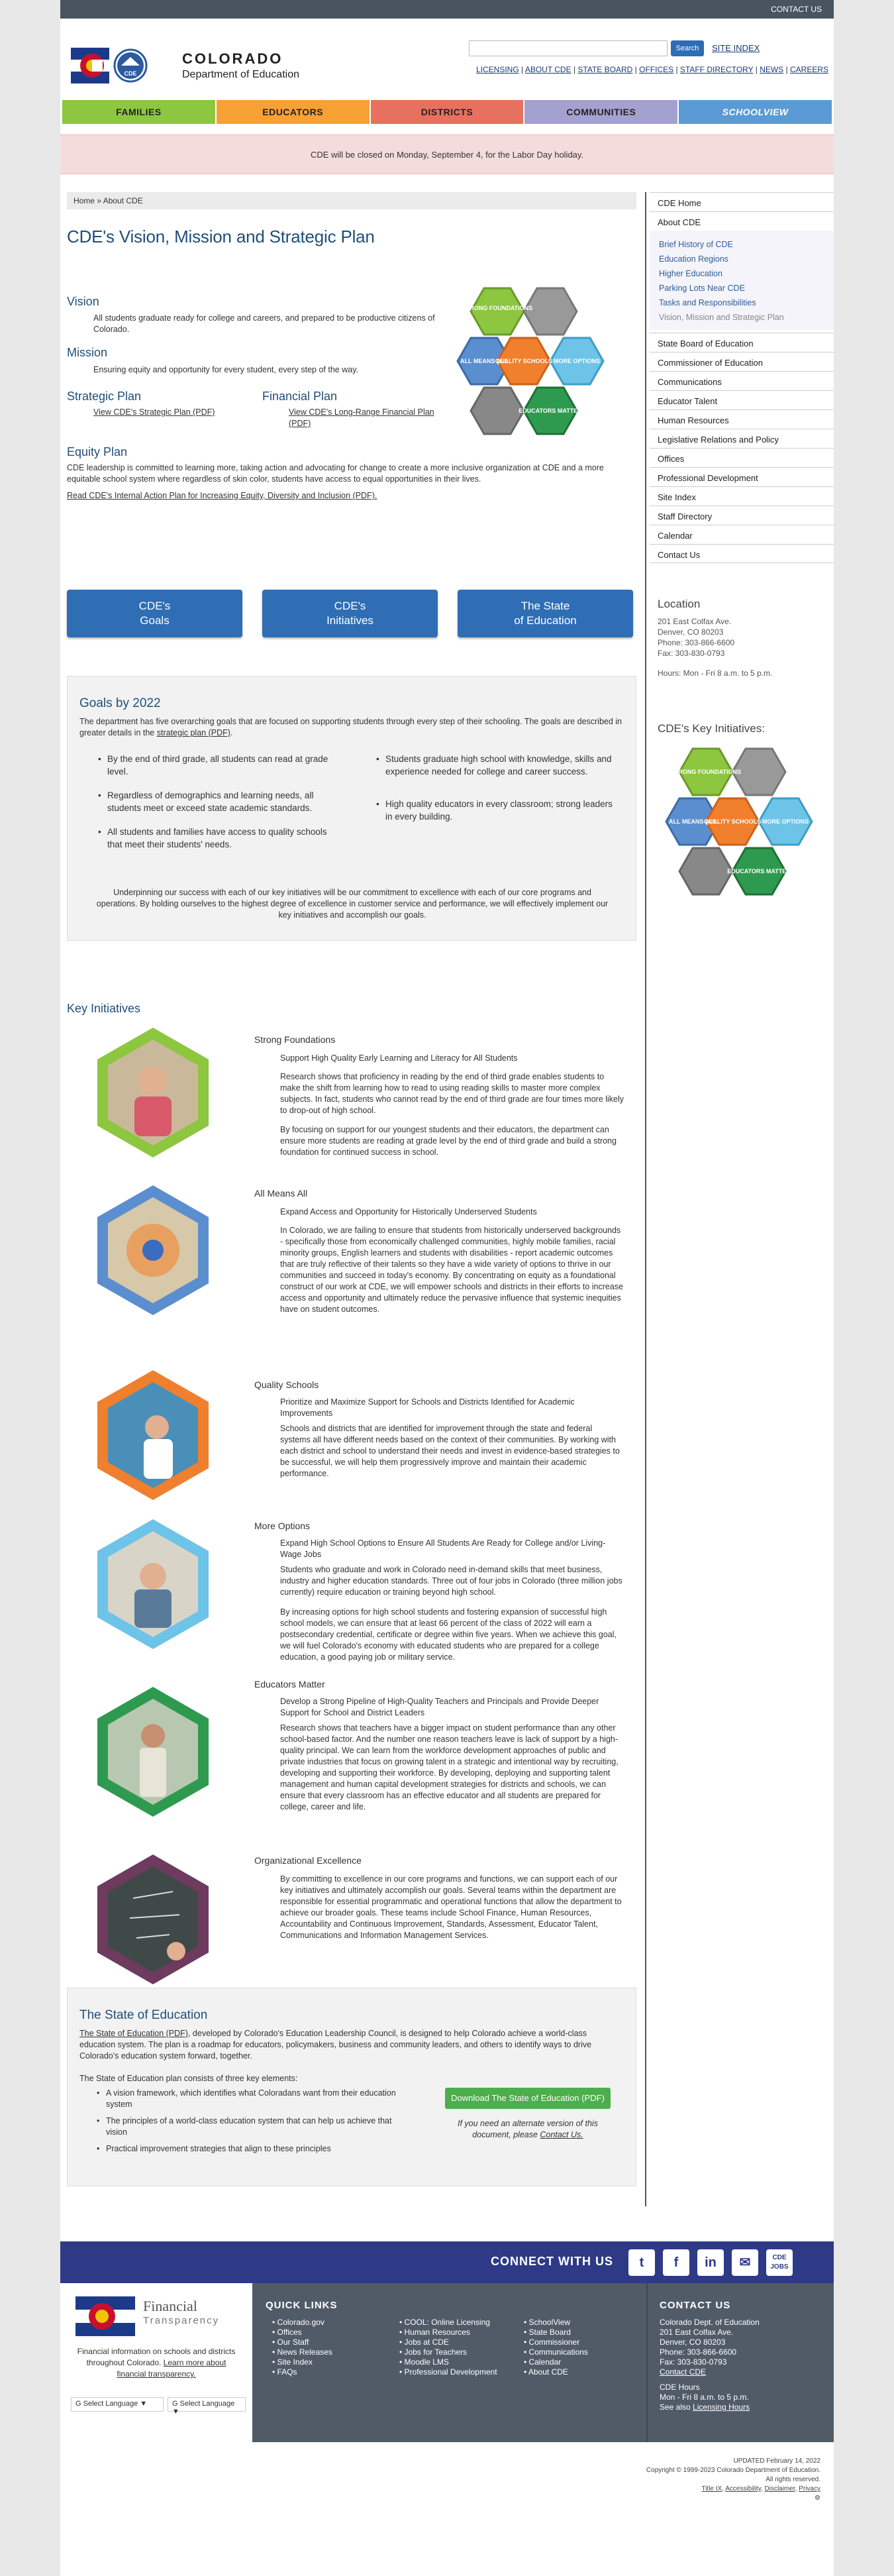 Image resolution: width=894 pixels, height=2576 pixels. Describe the element at coordinates (780, 2489) in the screenshot. I see `disclaimer-link: Disclaimer` at that location.